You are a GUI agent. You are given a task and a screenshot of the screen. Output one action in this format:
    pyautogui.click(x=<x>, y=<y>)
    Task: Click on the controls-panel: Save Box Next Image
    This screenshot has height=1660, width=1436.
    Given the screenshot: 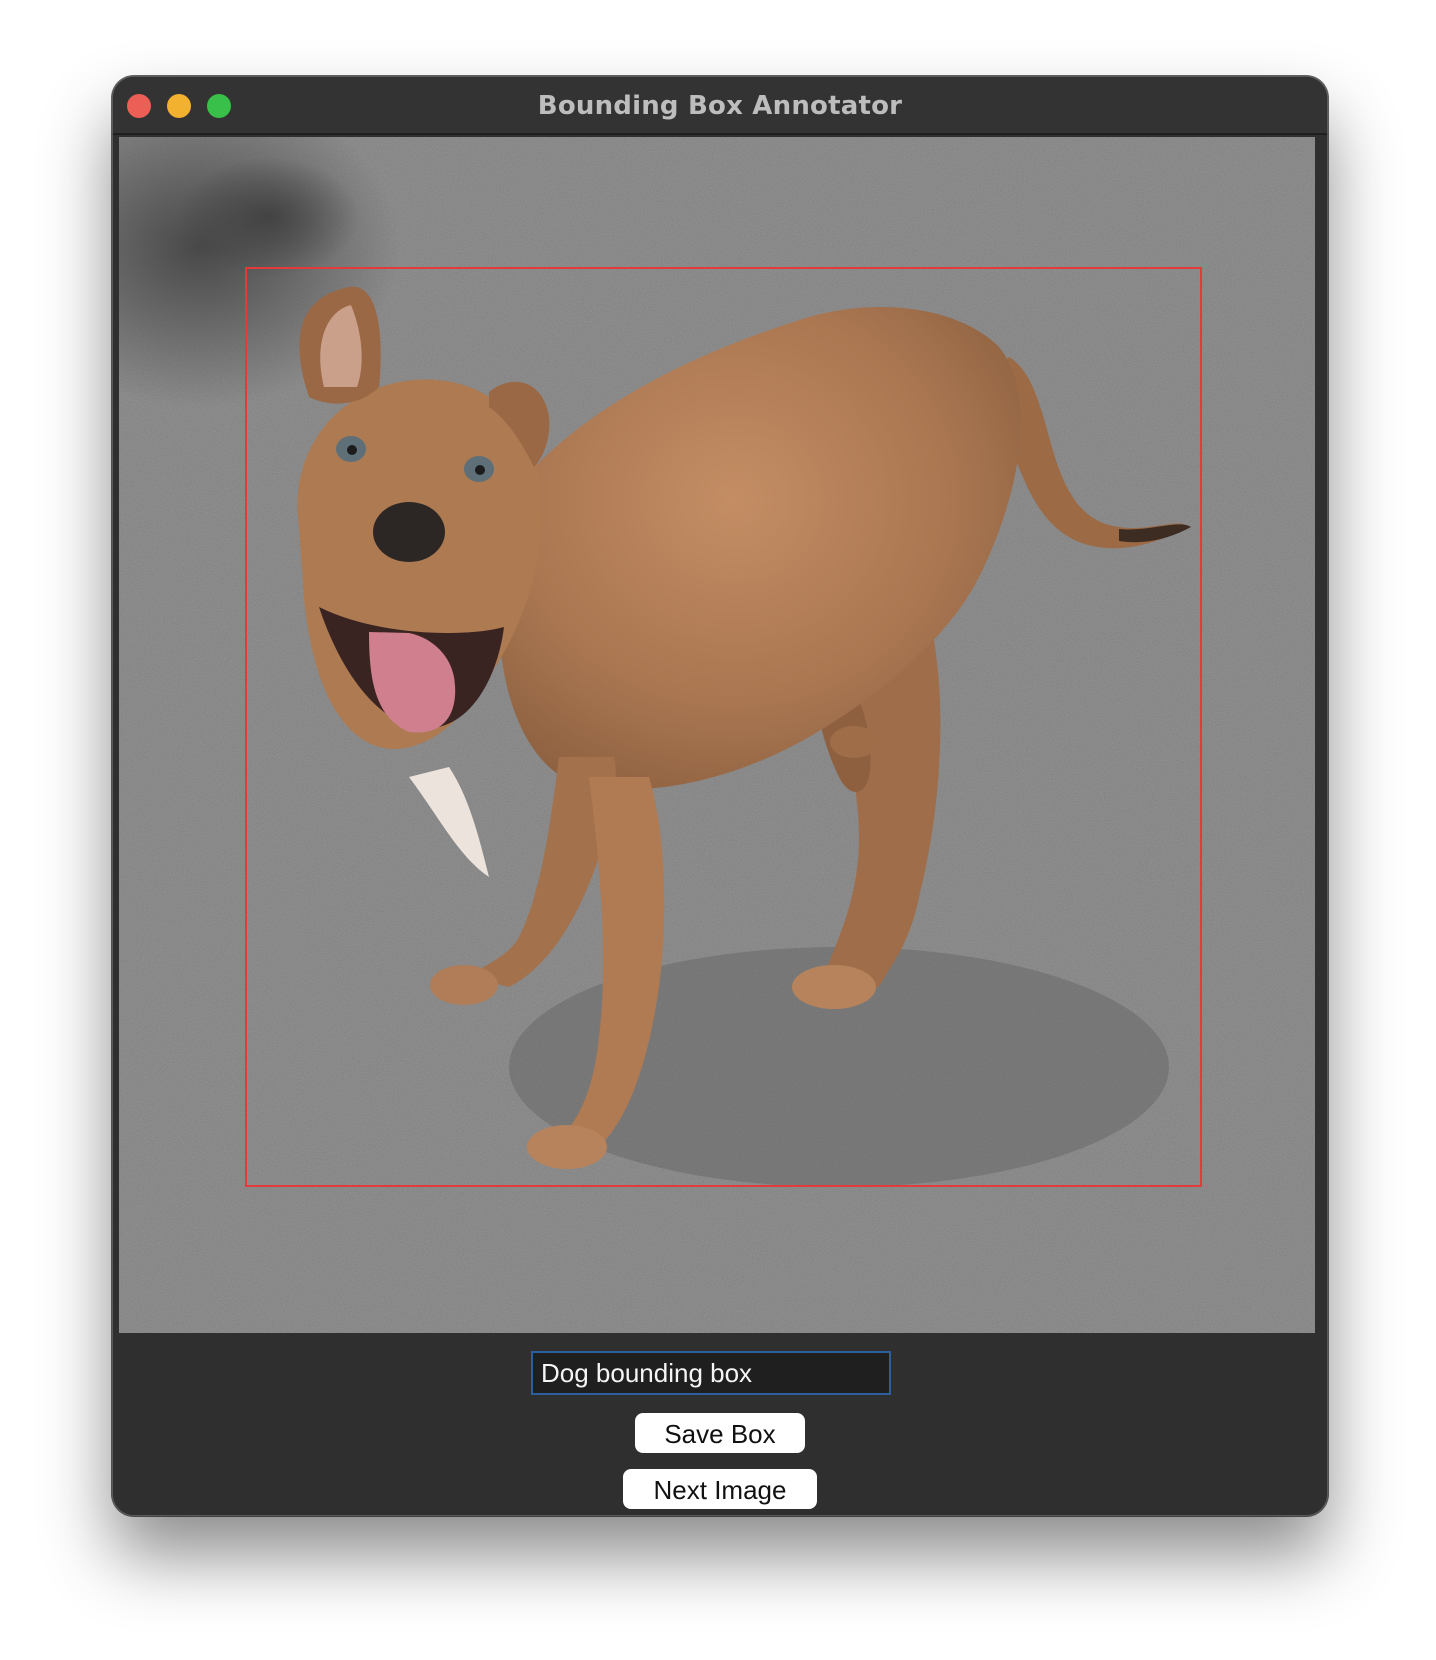 What is the action you would take?
    pyautogui.click(x=720, y=1424)
    